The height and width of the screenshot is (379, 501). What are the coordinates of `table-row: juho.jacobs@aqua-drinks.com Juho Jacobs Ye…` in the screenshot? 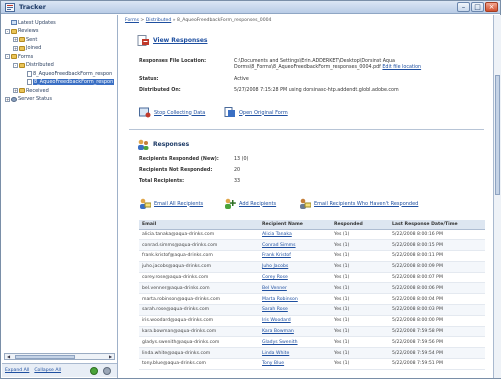 It's located at (312, 267).